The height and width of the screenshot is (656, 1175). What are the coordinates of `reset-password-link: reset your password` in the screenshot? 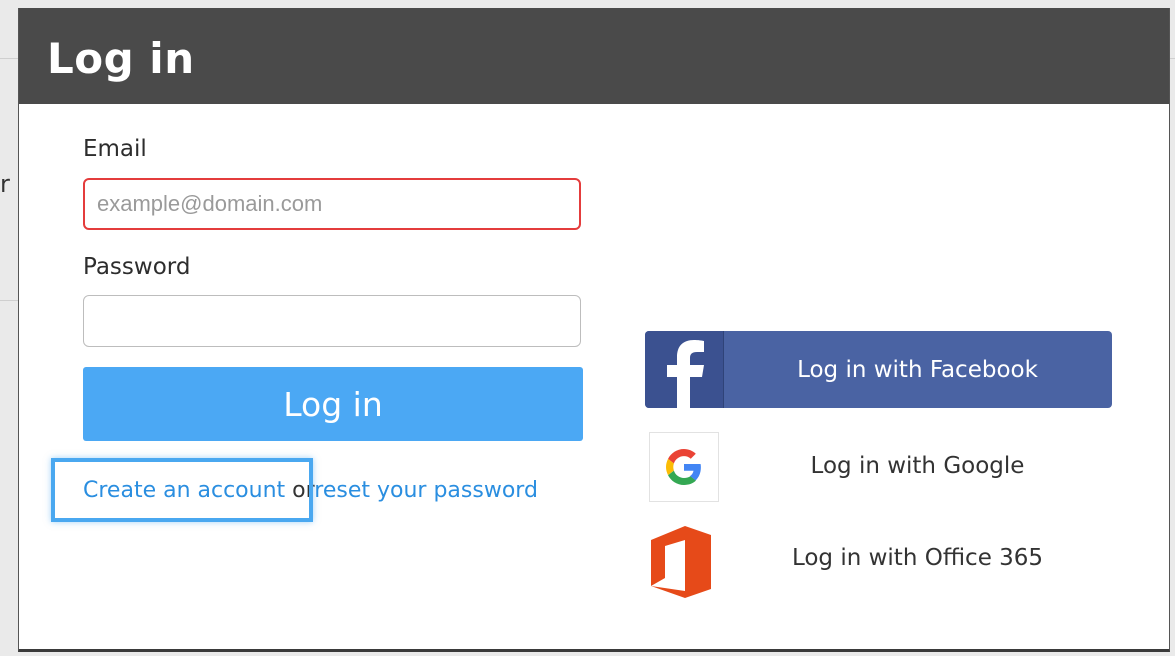 It's located at (426, 490).